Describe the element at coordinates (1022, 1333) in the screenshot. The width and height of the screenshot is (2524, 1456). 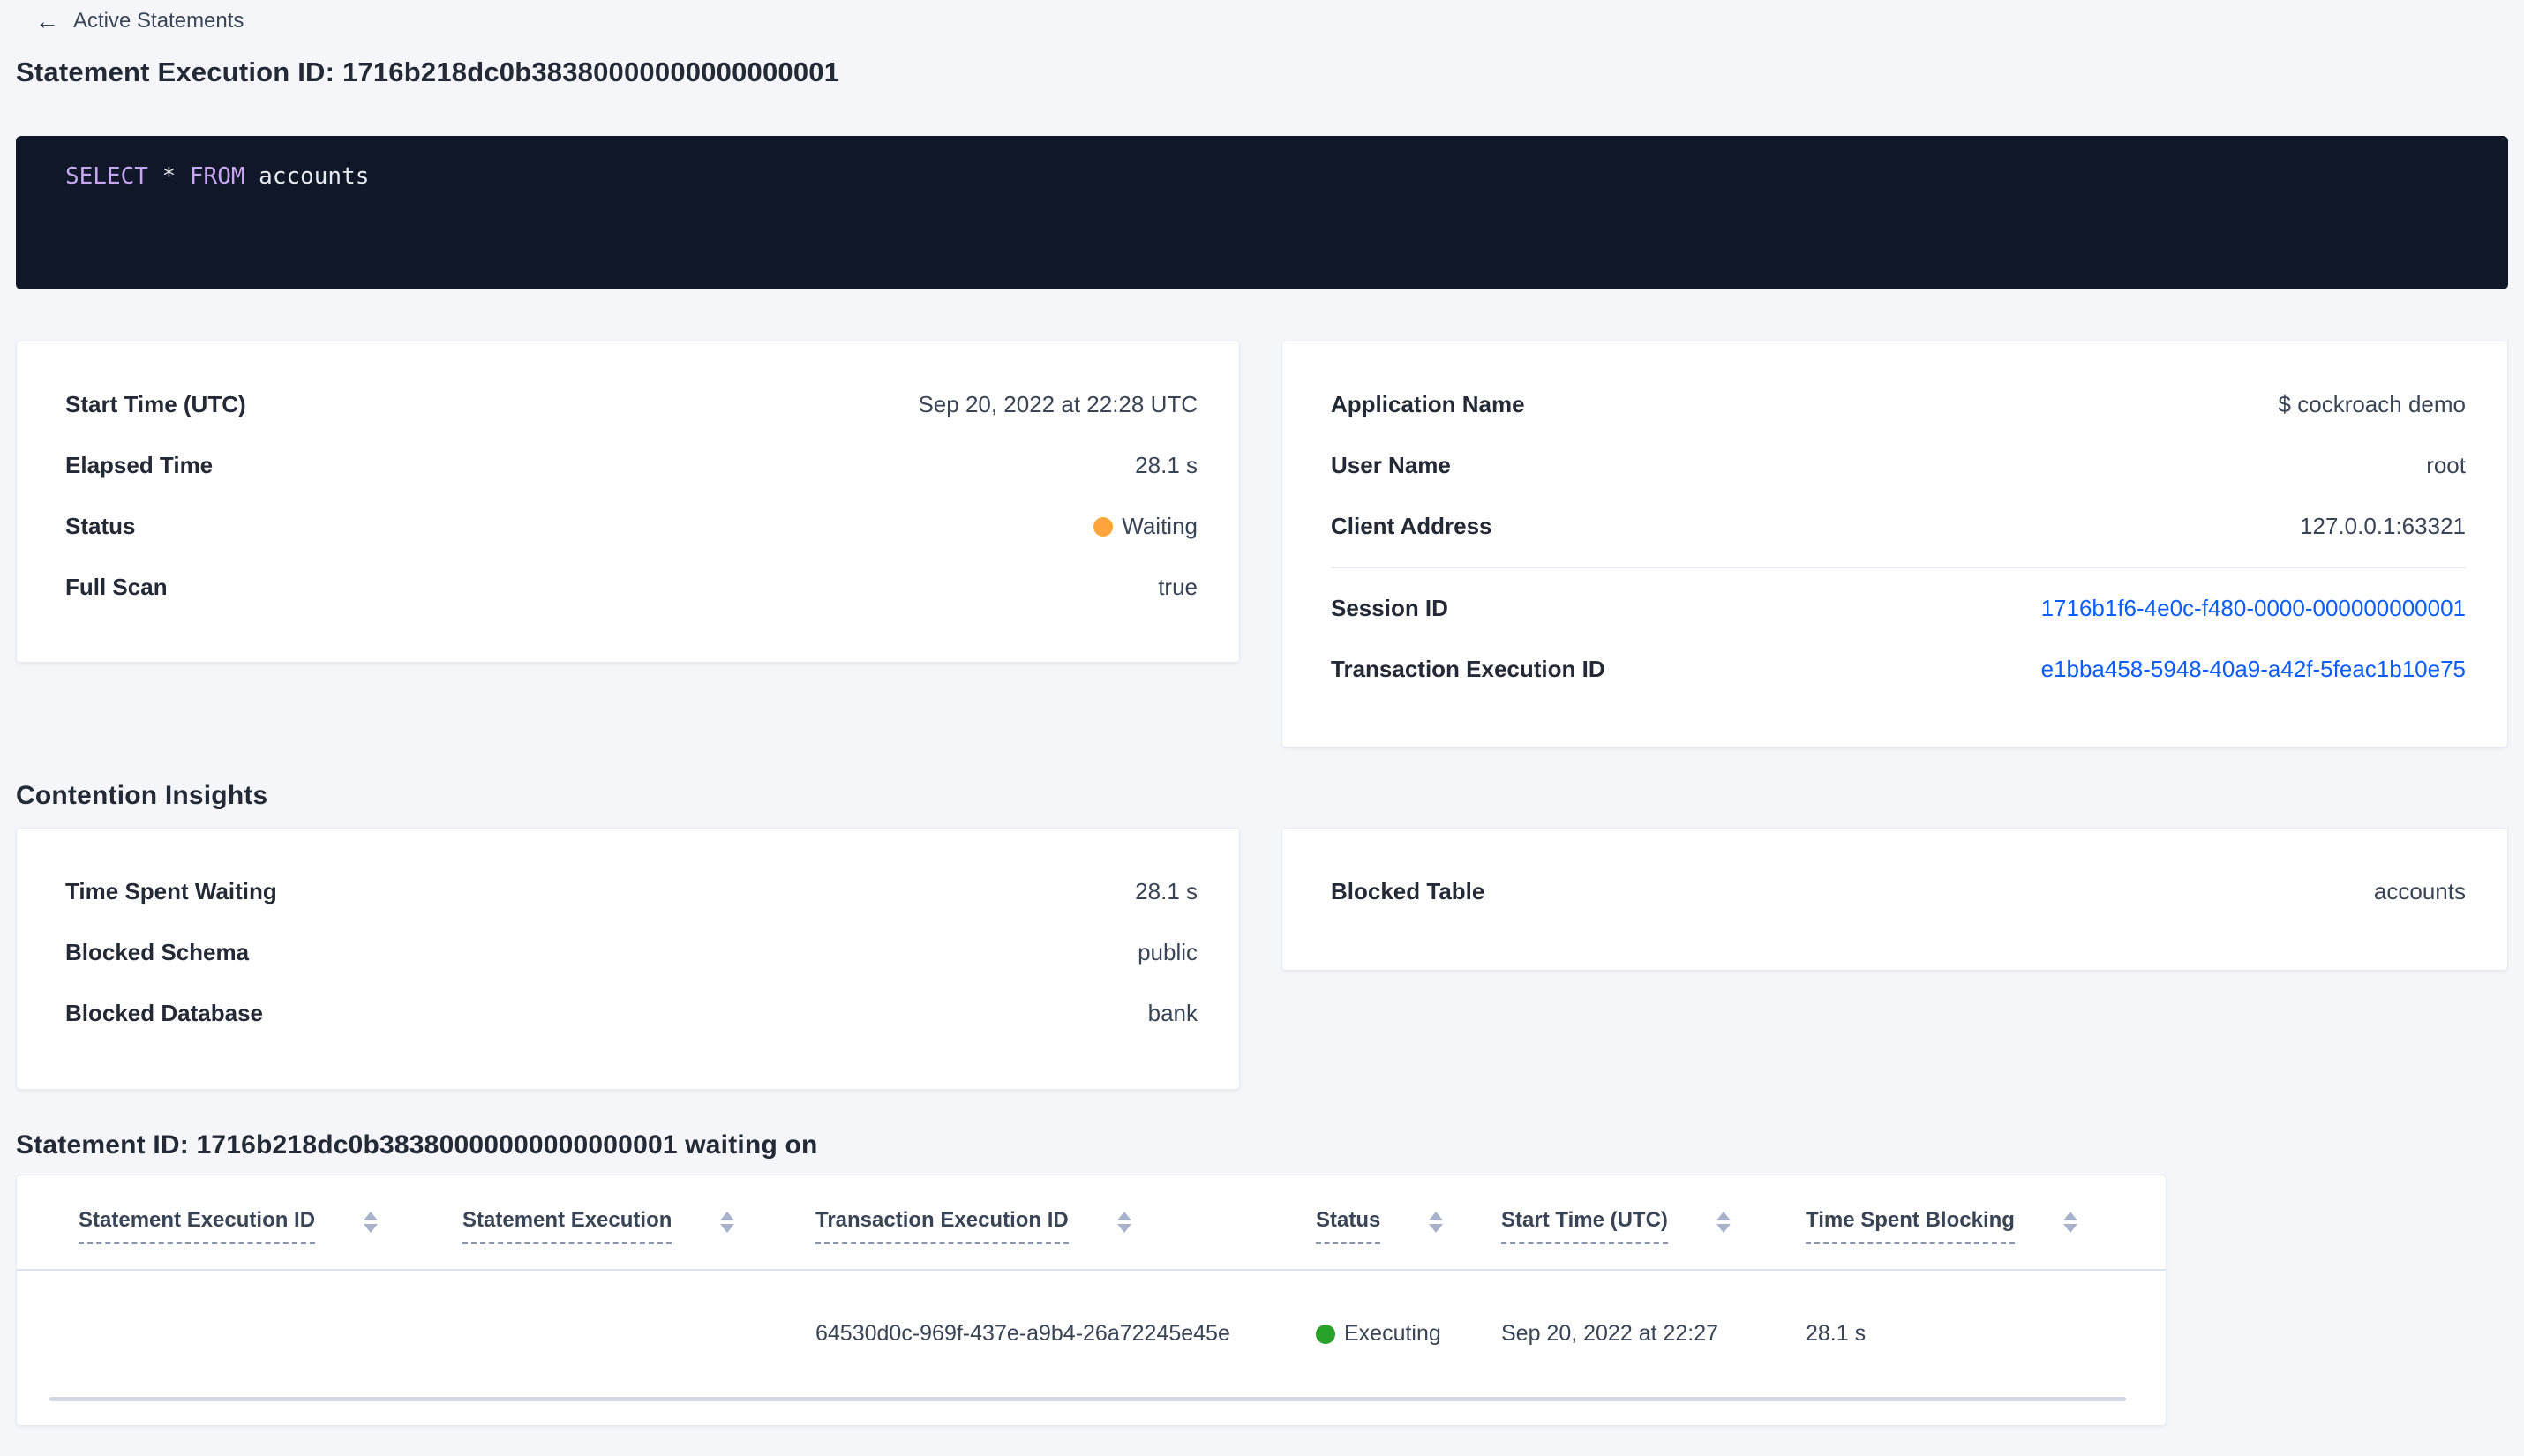
I see `cell-transaction-execution-id: 64530d0c-969f-437e-a9b4-26a72245e45e` at that location.